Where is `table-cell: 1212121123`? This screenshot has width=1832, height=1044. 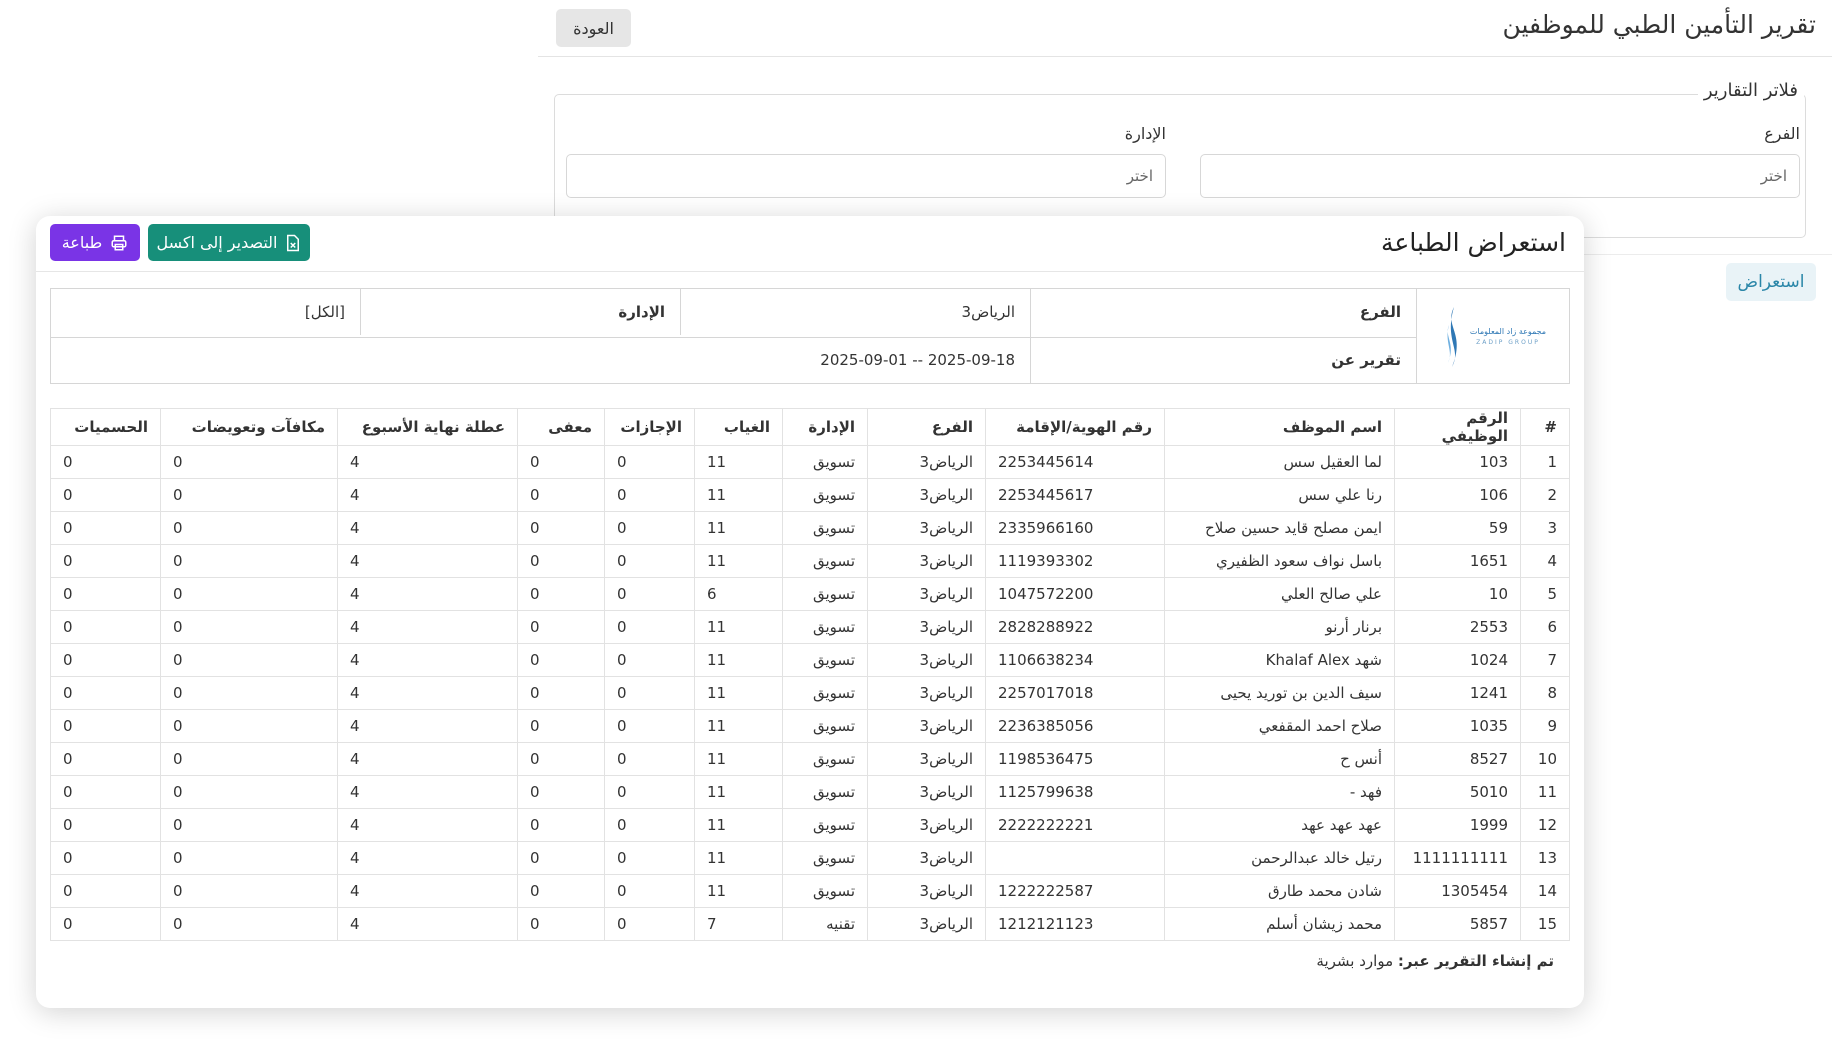
table-cell: 1212121123 is located at coordinates (1075, 924).